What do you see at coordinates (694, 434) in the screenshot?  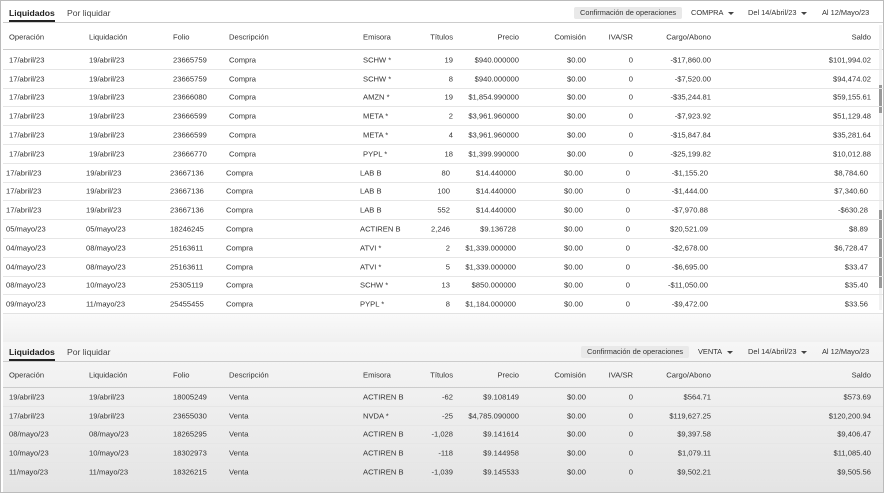 I see `cell-cargo-abono: $9,397.58` at bounding box center [694, 434].